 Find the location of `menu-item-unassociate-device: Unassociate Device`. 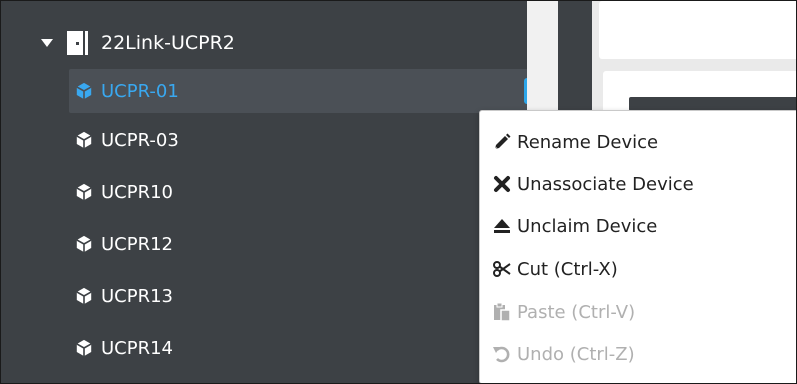

menu-item-unassociate-device: Unassociate Device is located at coordinates (593, 184).